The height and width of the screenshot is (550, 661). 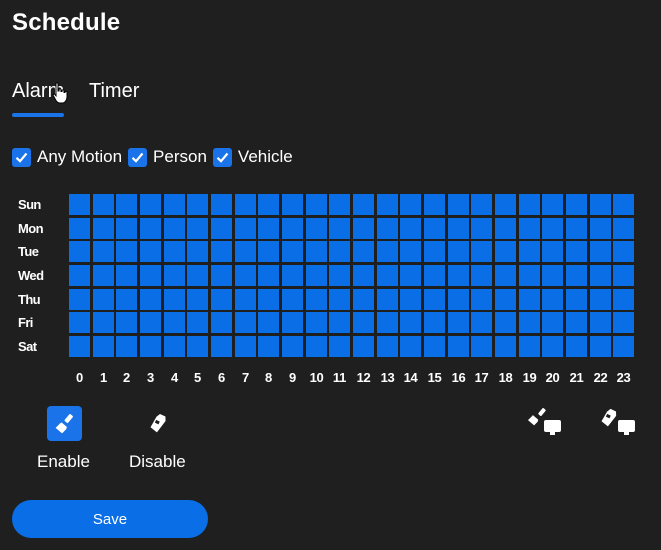 I want to click on person-checkbox, so click(x=138, y=157).